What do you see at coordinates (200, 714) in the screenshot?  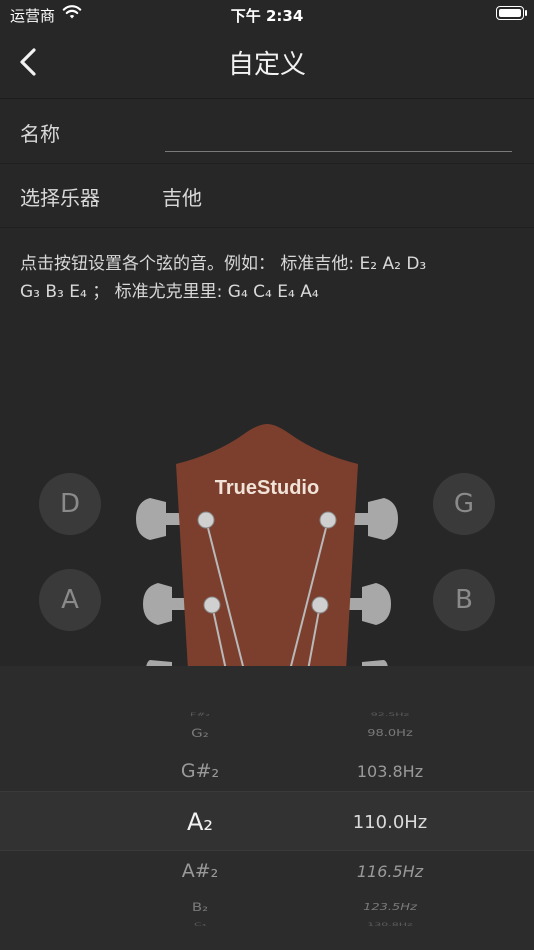 I see `picker-note-item: F#₂` at bounding box center [200, 714].